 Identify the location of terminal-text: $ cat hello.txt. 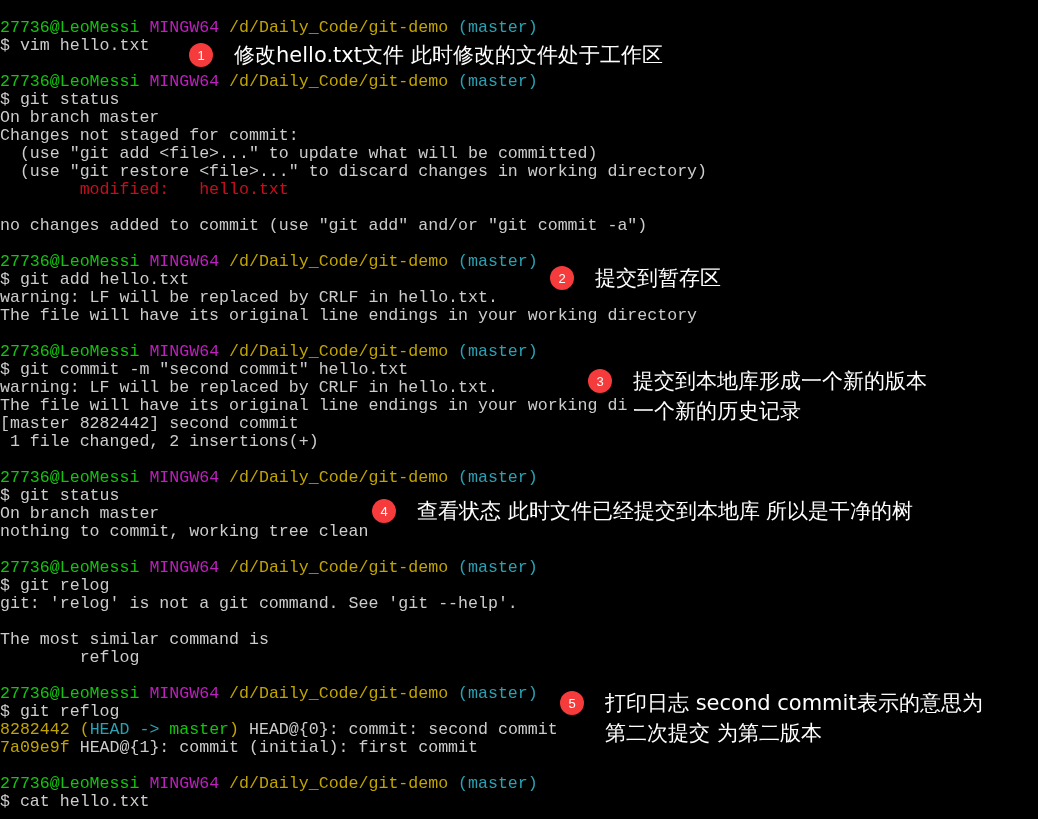
(75, 801).